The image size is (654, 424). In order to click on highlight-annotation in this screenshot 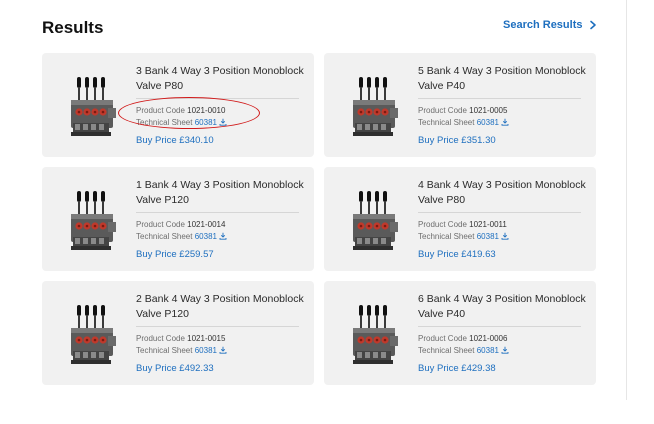, I will do `click(189, 113)`.